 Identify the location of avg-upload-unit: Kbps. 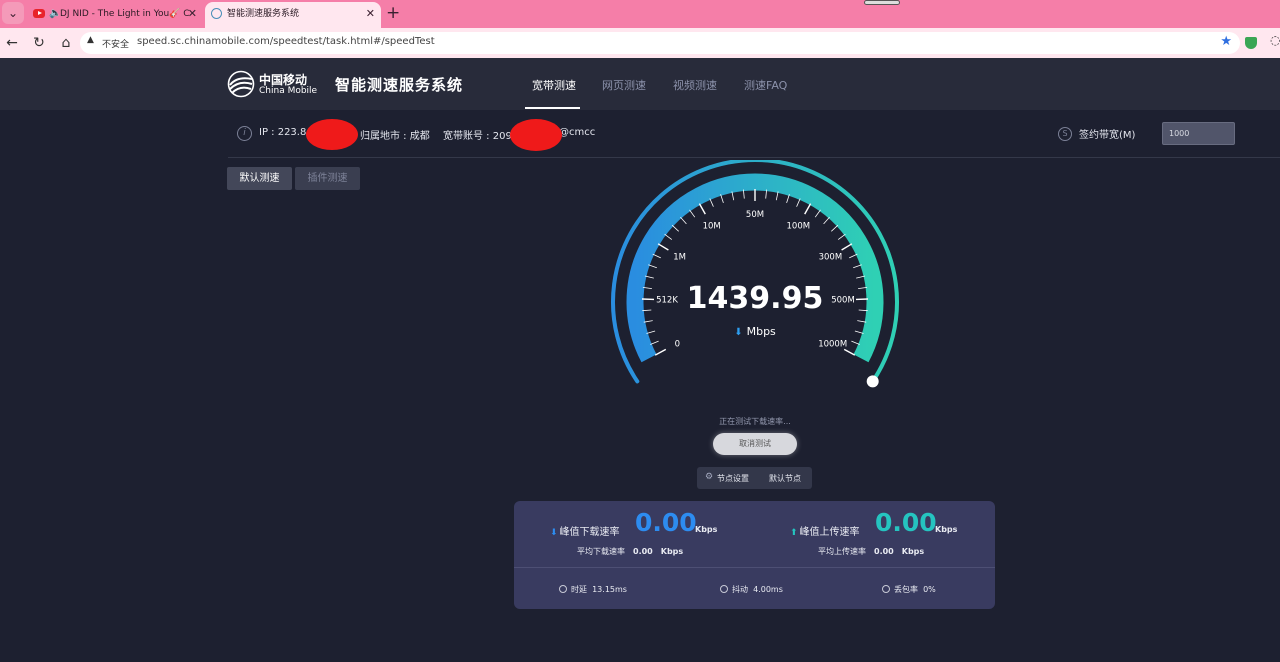
(913, 551).